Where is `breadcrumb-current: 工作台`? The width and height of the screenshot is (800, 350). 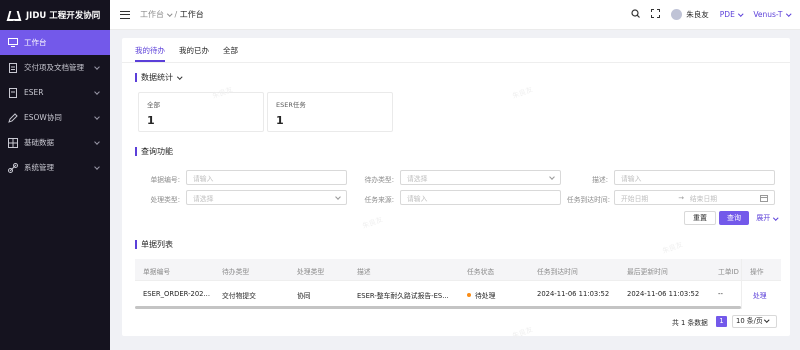
breadcrumb-current: 工作台 is located at coordinates (191, 14).